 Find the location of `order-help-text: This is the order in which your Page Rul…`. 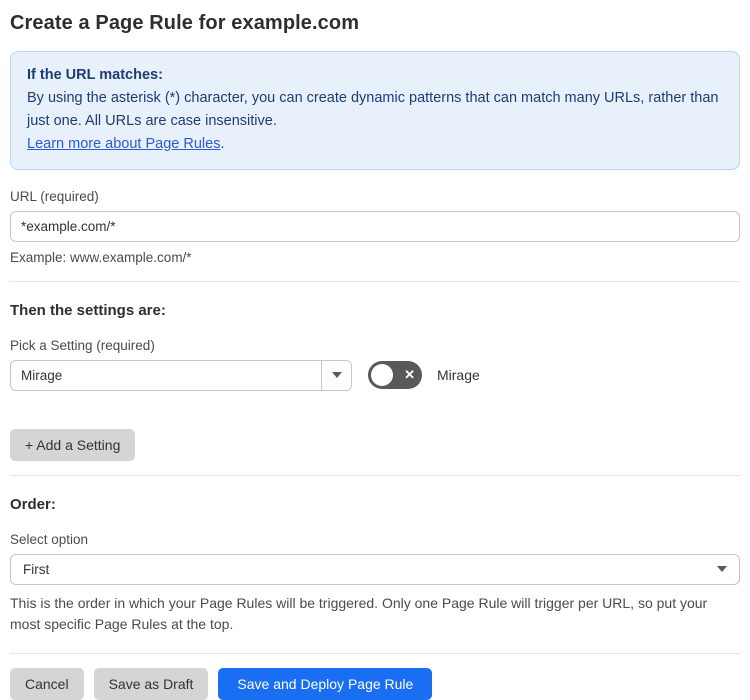

order-help-text: This is the order in which your Page Rul… is located at coordinates (359, 613).